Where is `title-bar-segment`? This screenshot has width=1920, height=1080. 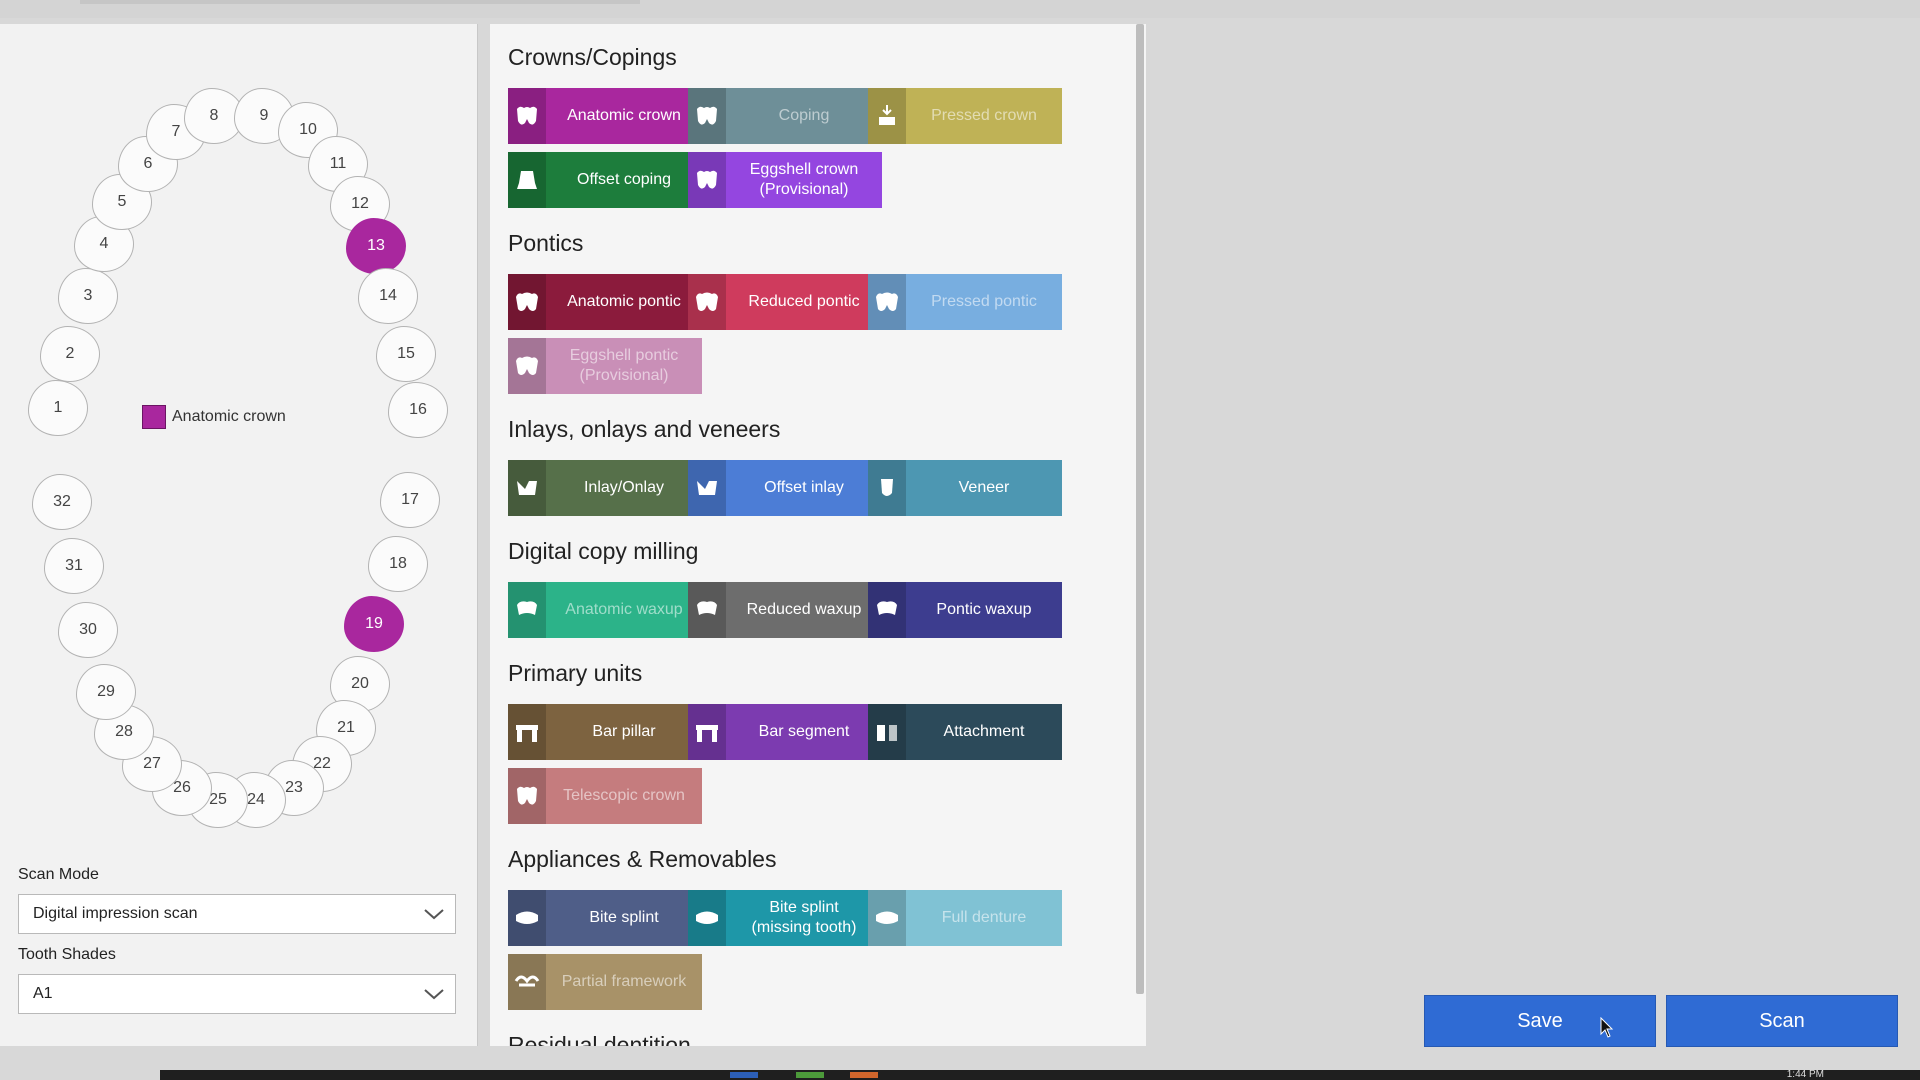 title-bar-segment is located at coordinates (360, 2).